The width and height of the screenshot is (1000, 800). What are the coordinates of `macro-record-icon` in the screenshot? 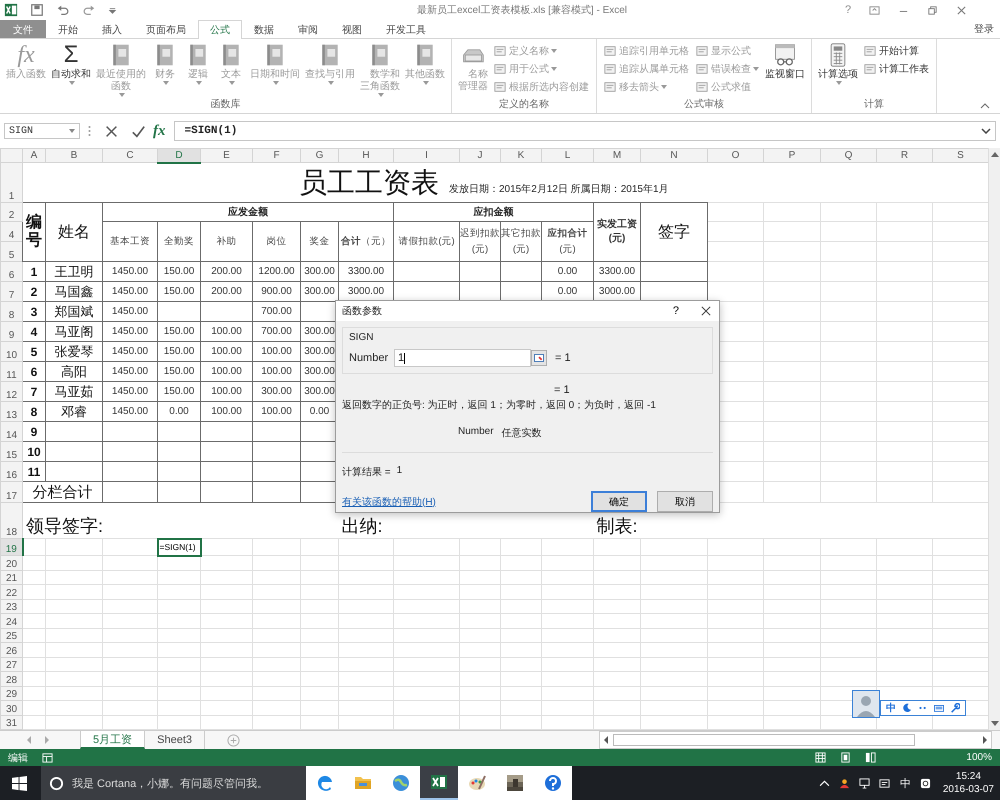 It's located at (47, 757).